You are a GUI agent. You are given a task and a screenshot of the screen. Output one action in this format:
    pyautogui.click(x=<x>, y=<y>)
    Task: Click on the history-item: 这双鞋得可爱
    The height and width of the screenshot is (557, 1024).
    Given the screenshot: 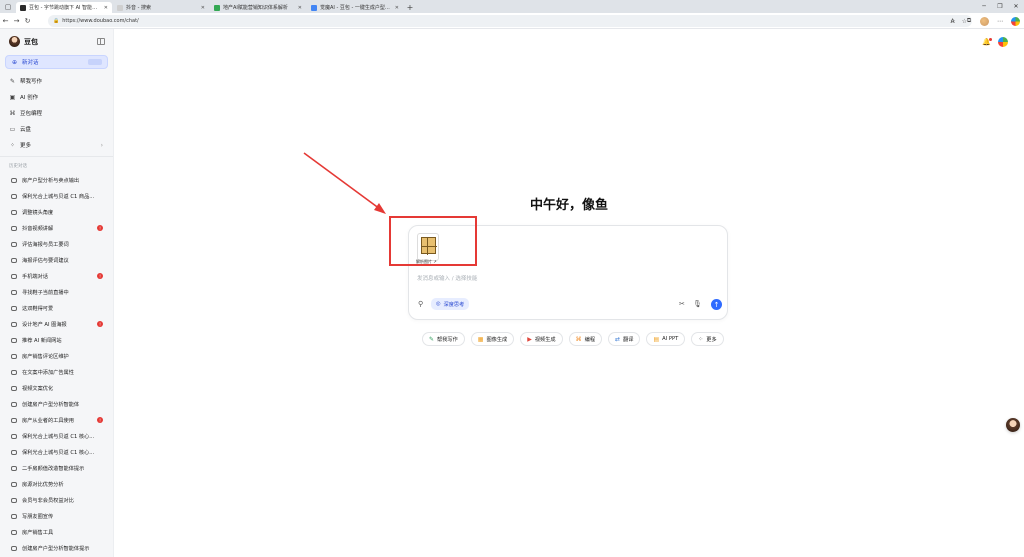 What is the action you would take?
    pyautogui.click(x=56, y=308)
    